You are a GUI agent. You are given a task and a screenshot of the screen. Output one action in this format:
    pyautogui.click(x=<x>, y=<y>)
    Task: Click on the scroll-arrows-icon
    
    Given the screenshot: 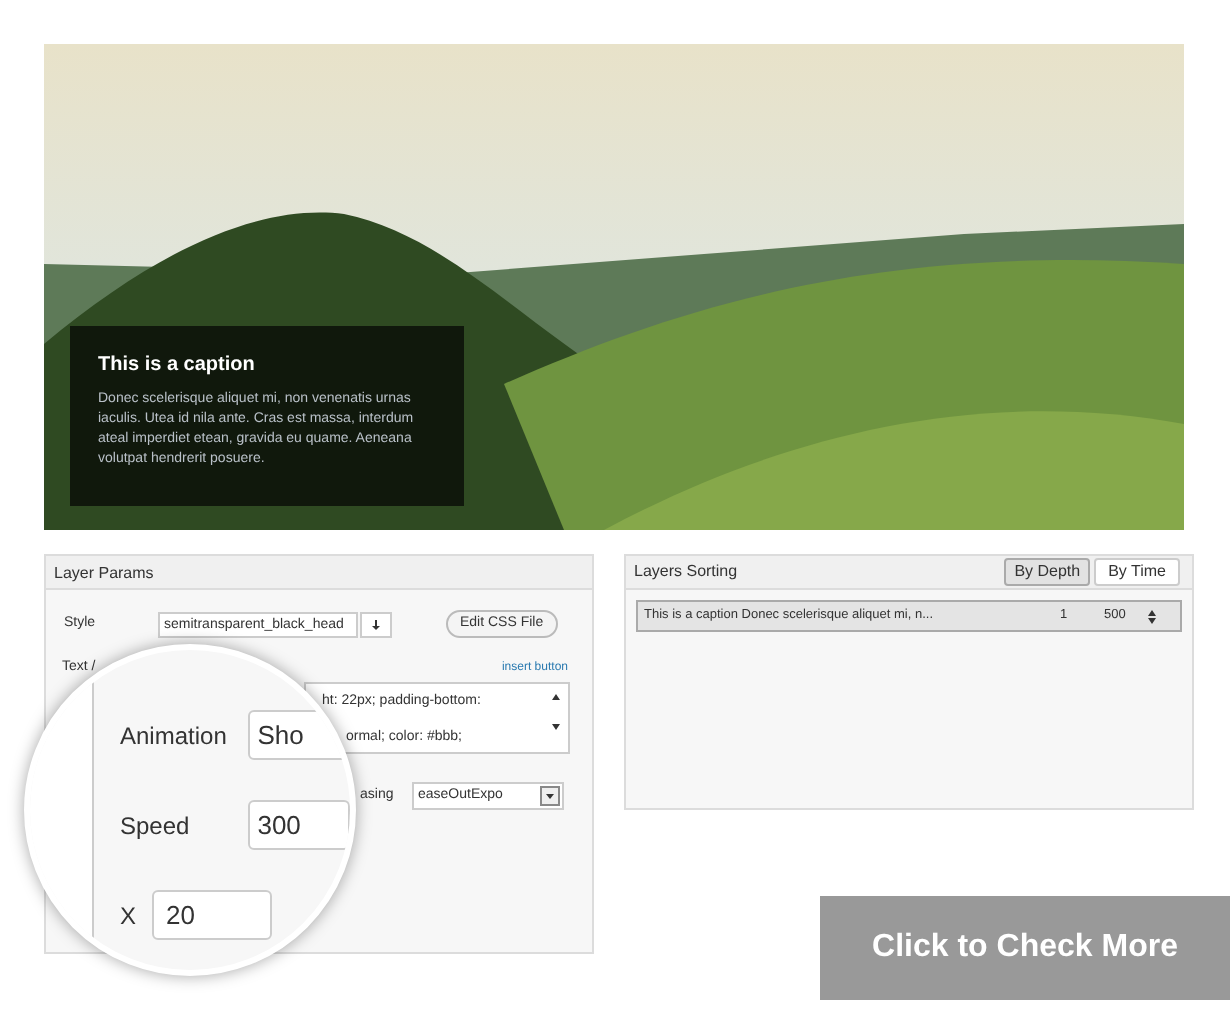 What is the action you would take?
    pyautogui.click(x=556, y=712)
    